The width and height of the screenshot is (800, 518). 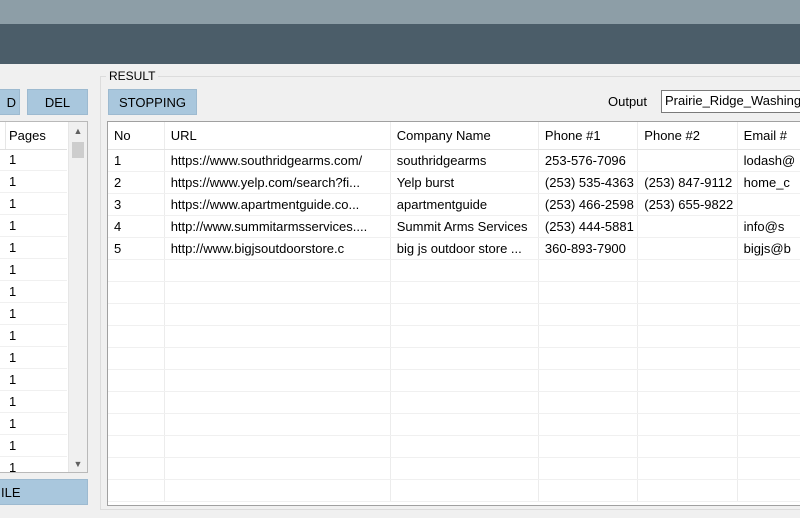 I want to click on delete-button: DEL, so click(x=57, y=102).